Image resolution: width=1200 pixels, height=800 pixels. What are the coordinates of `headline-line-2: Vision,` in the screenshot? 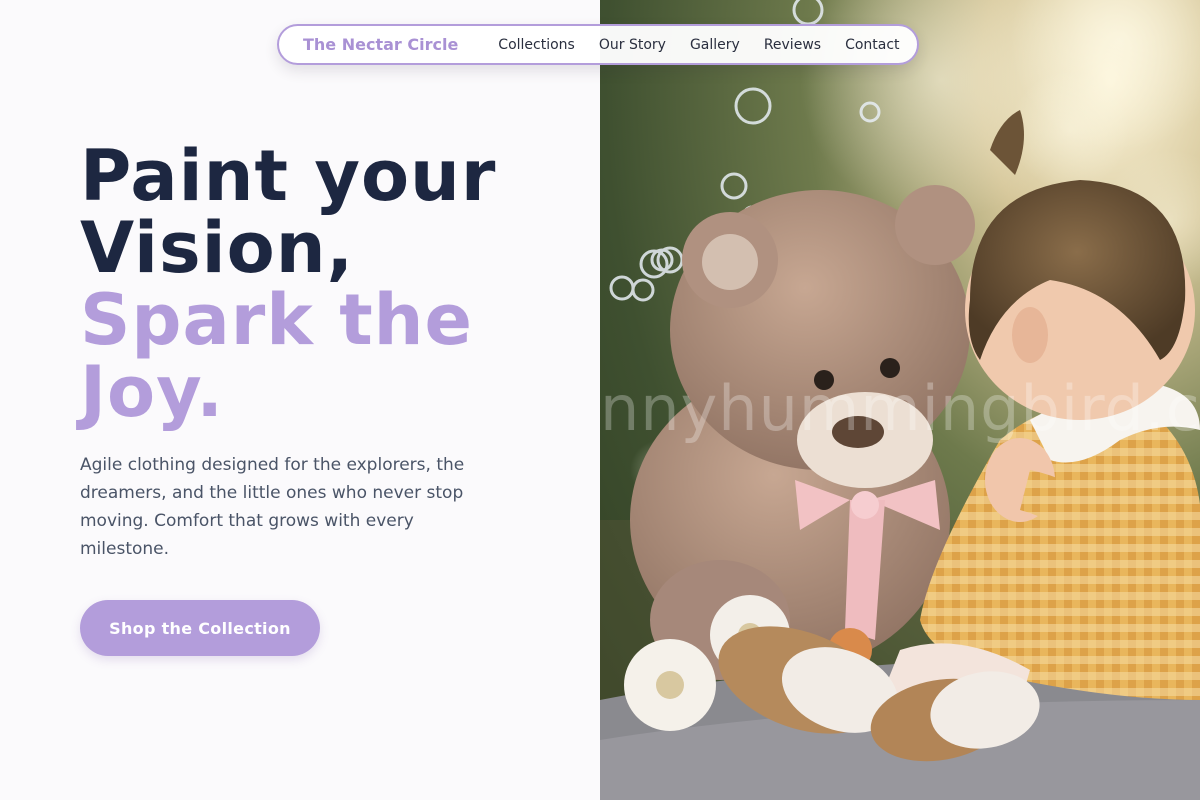 It's located at (217, 248).